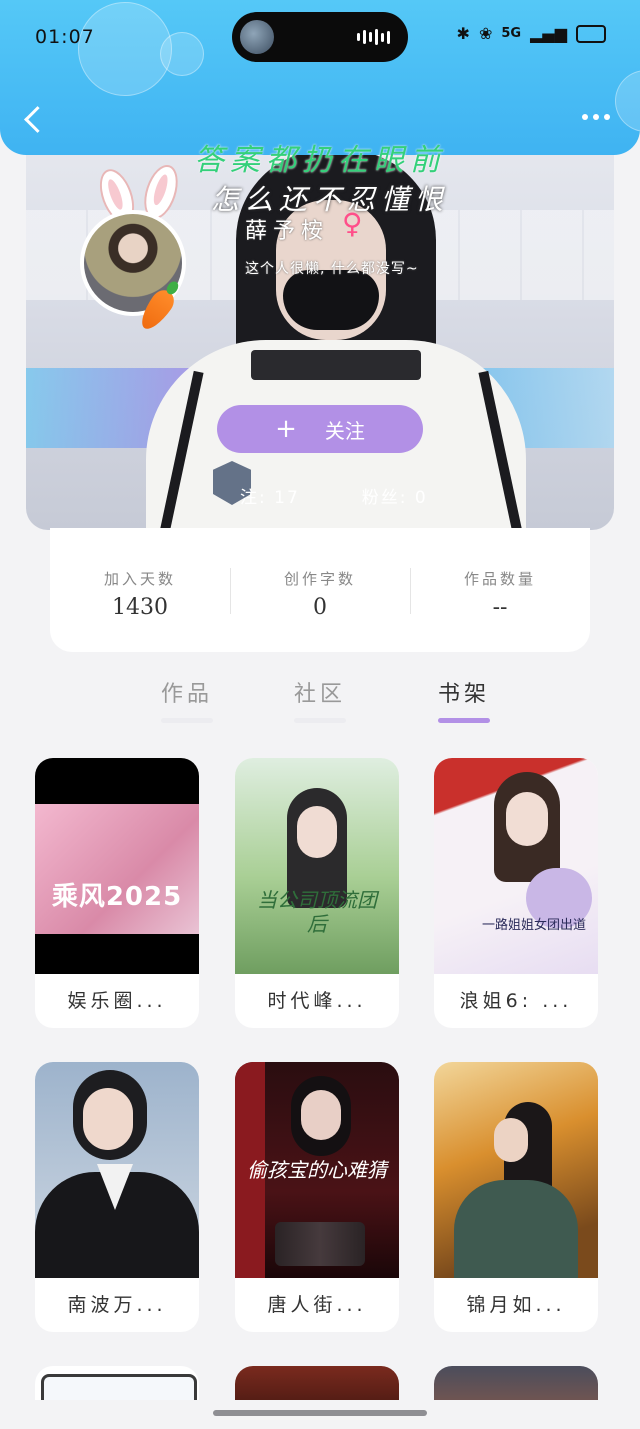  What do you see at coordinates (319, 694) in the screenshot?
I see `tab-label: 社区` at bounding box center [319, 694].